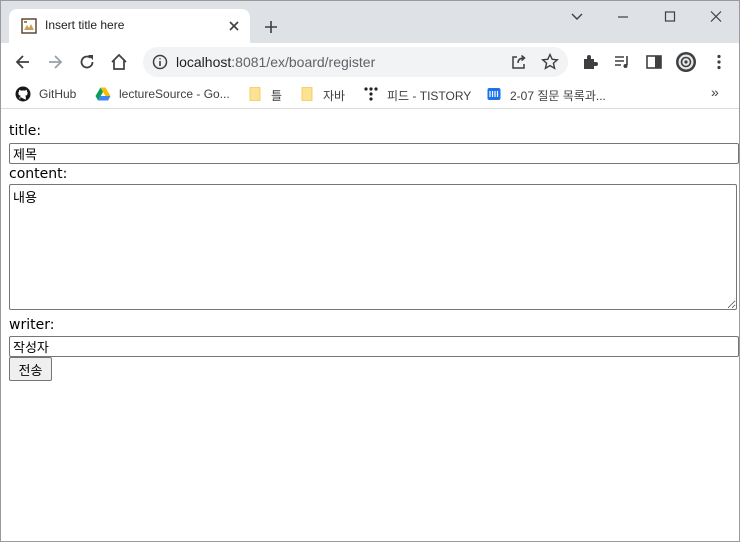 This screenshot has height=542, width=740. What do you see at coordinates (160, 62) in the screenshot?
I see `info-icon` at bounding box center [160, 62].